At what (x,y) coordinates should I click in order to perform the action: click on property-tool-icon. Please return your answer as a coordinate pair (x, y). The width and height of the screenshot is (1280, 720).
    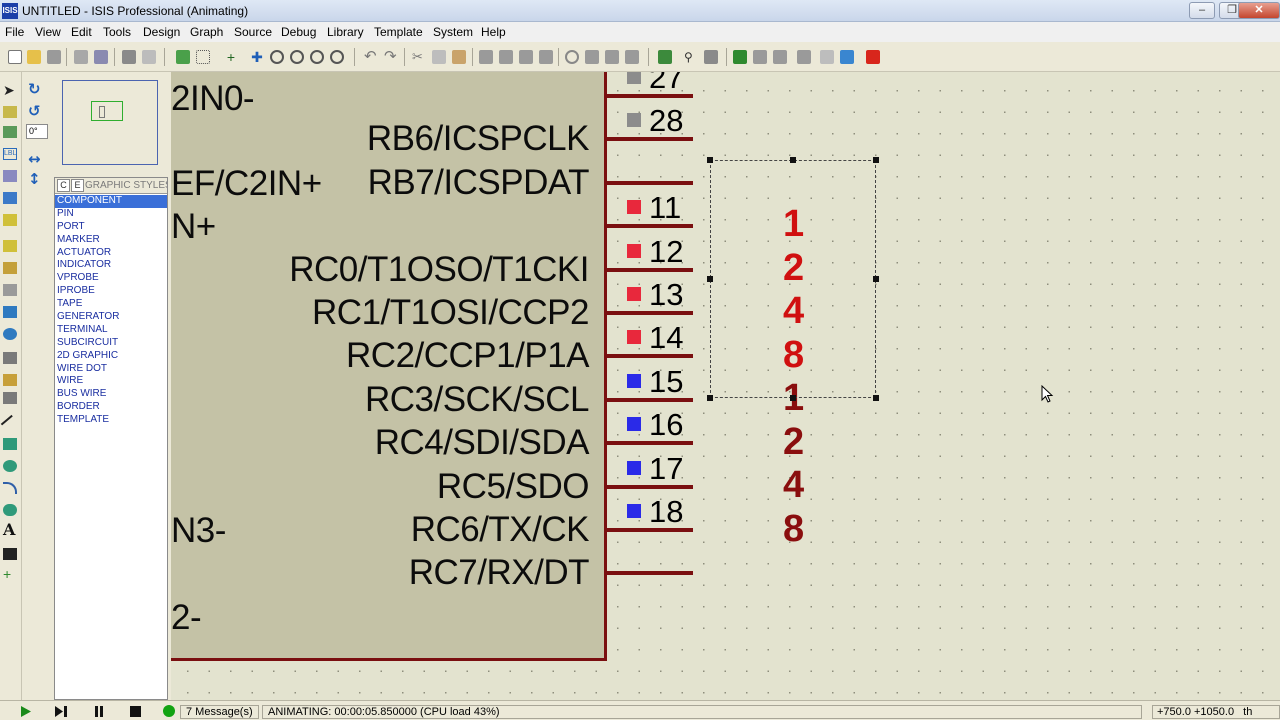
    Looking at the image, I should click on (711, 57).